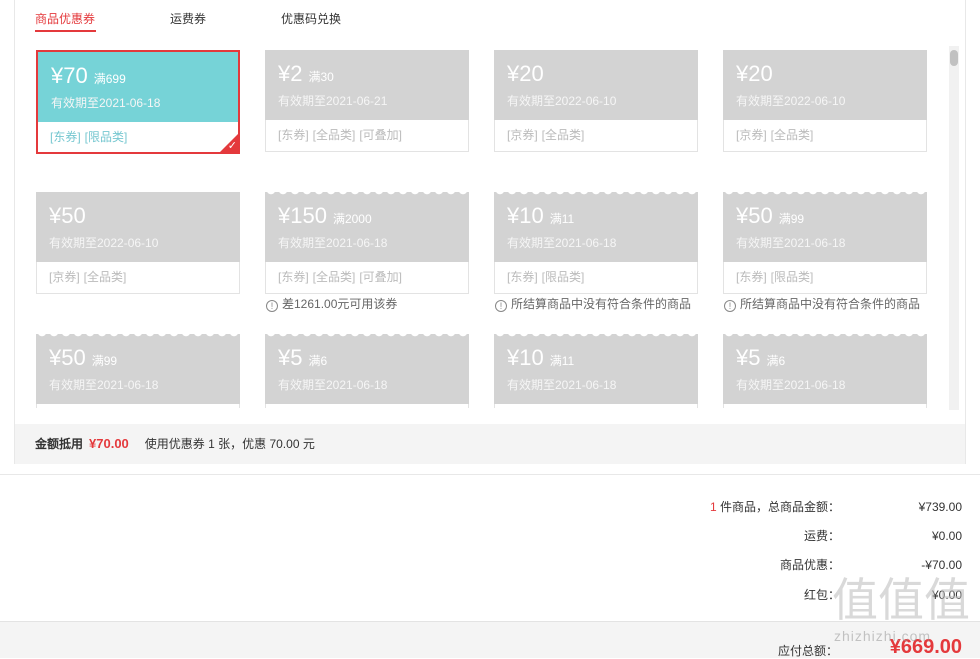 Image resolution: width=980 pixels, height=659 pixels. What do you see at coordinates (941, 565) in the screenshot?
I see `discount-value: -¥70.00` at bounding box center [941, 565].